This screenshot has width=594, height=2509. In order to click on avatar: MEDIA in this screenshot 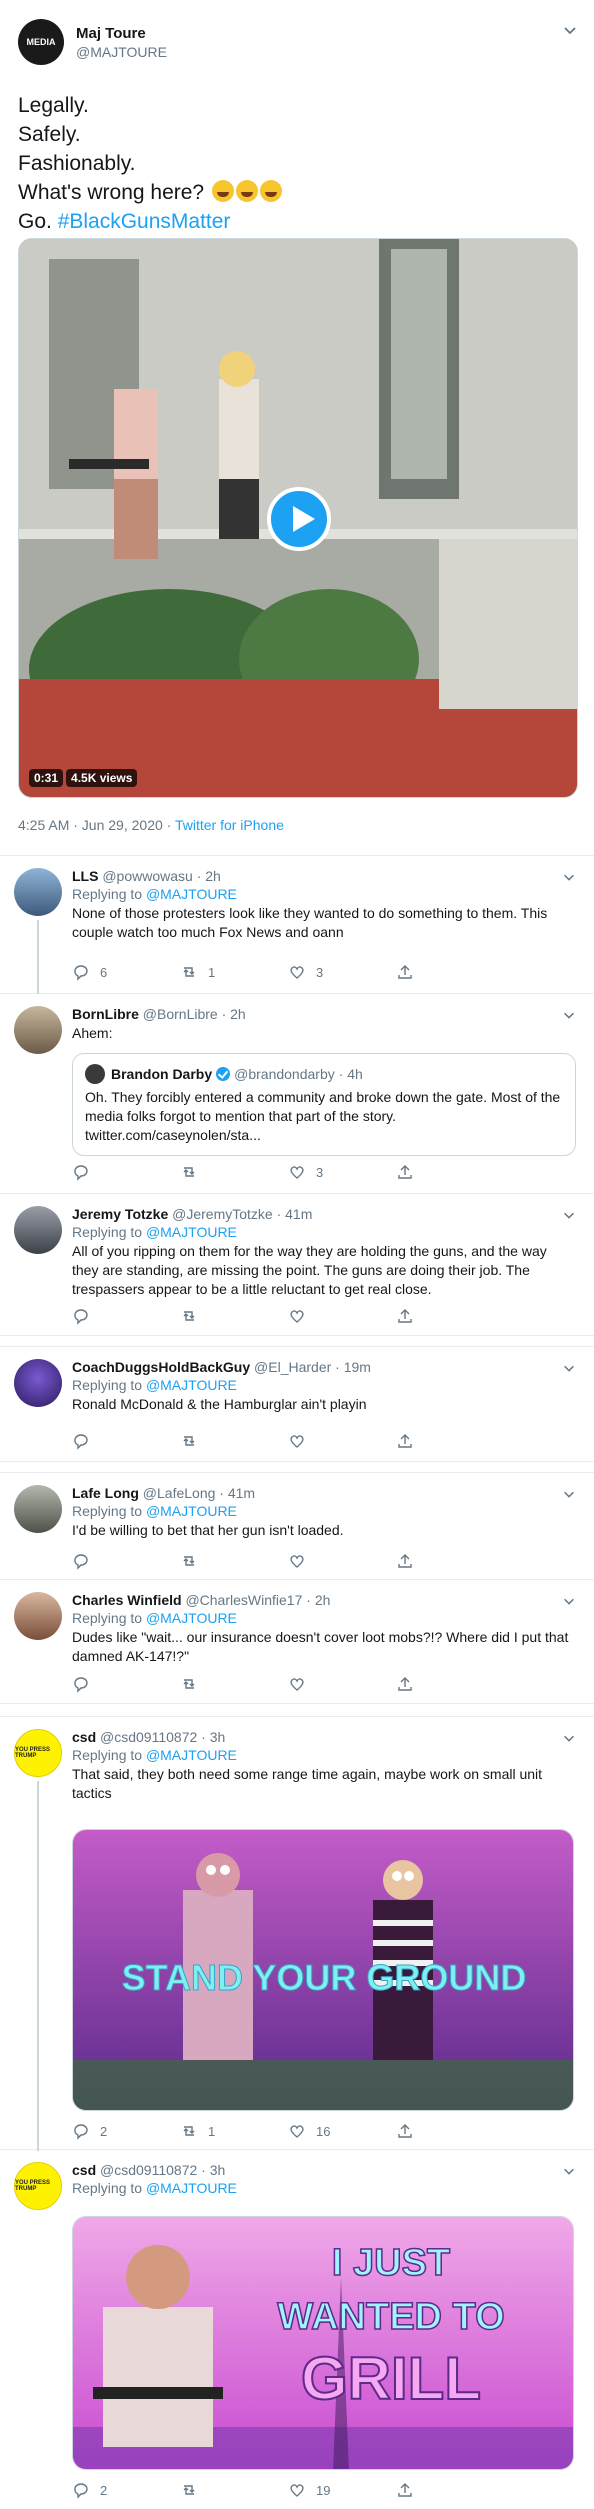, I will do `click(41, 42)`.